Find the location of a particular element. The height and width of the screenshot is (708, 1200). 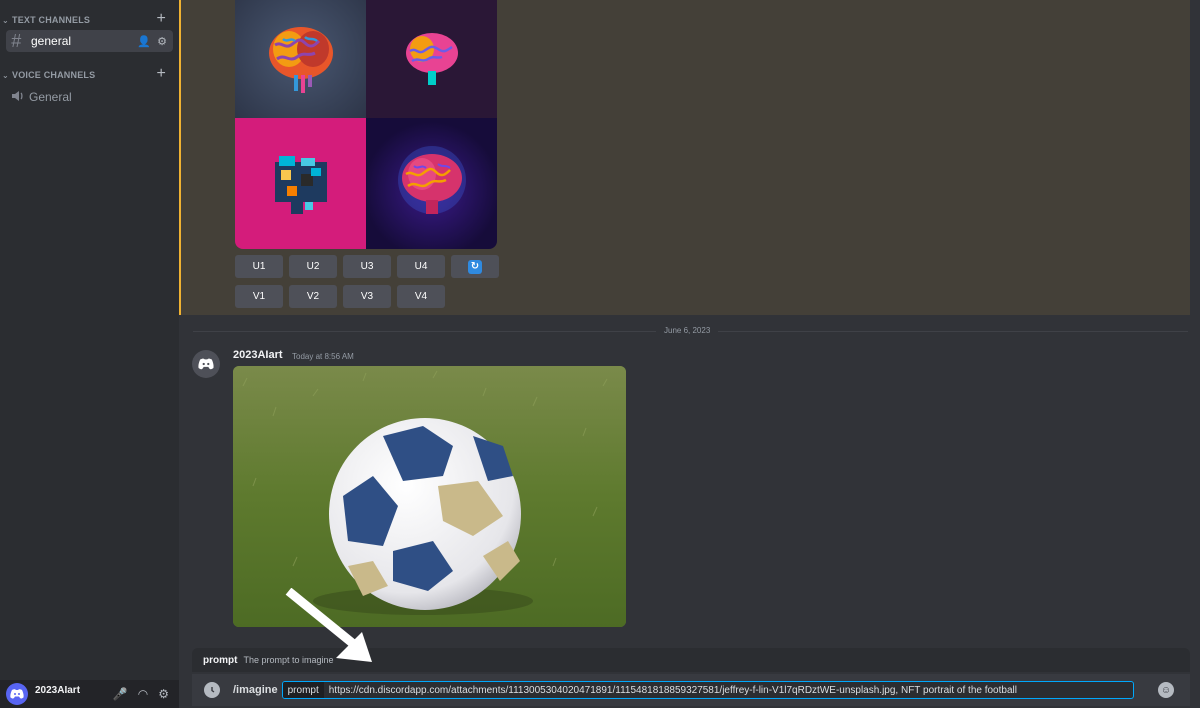

voice-channels-category: ⌄ VOICE CHANNELS + is located at coordinates (89, 74).